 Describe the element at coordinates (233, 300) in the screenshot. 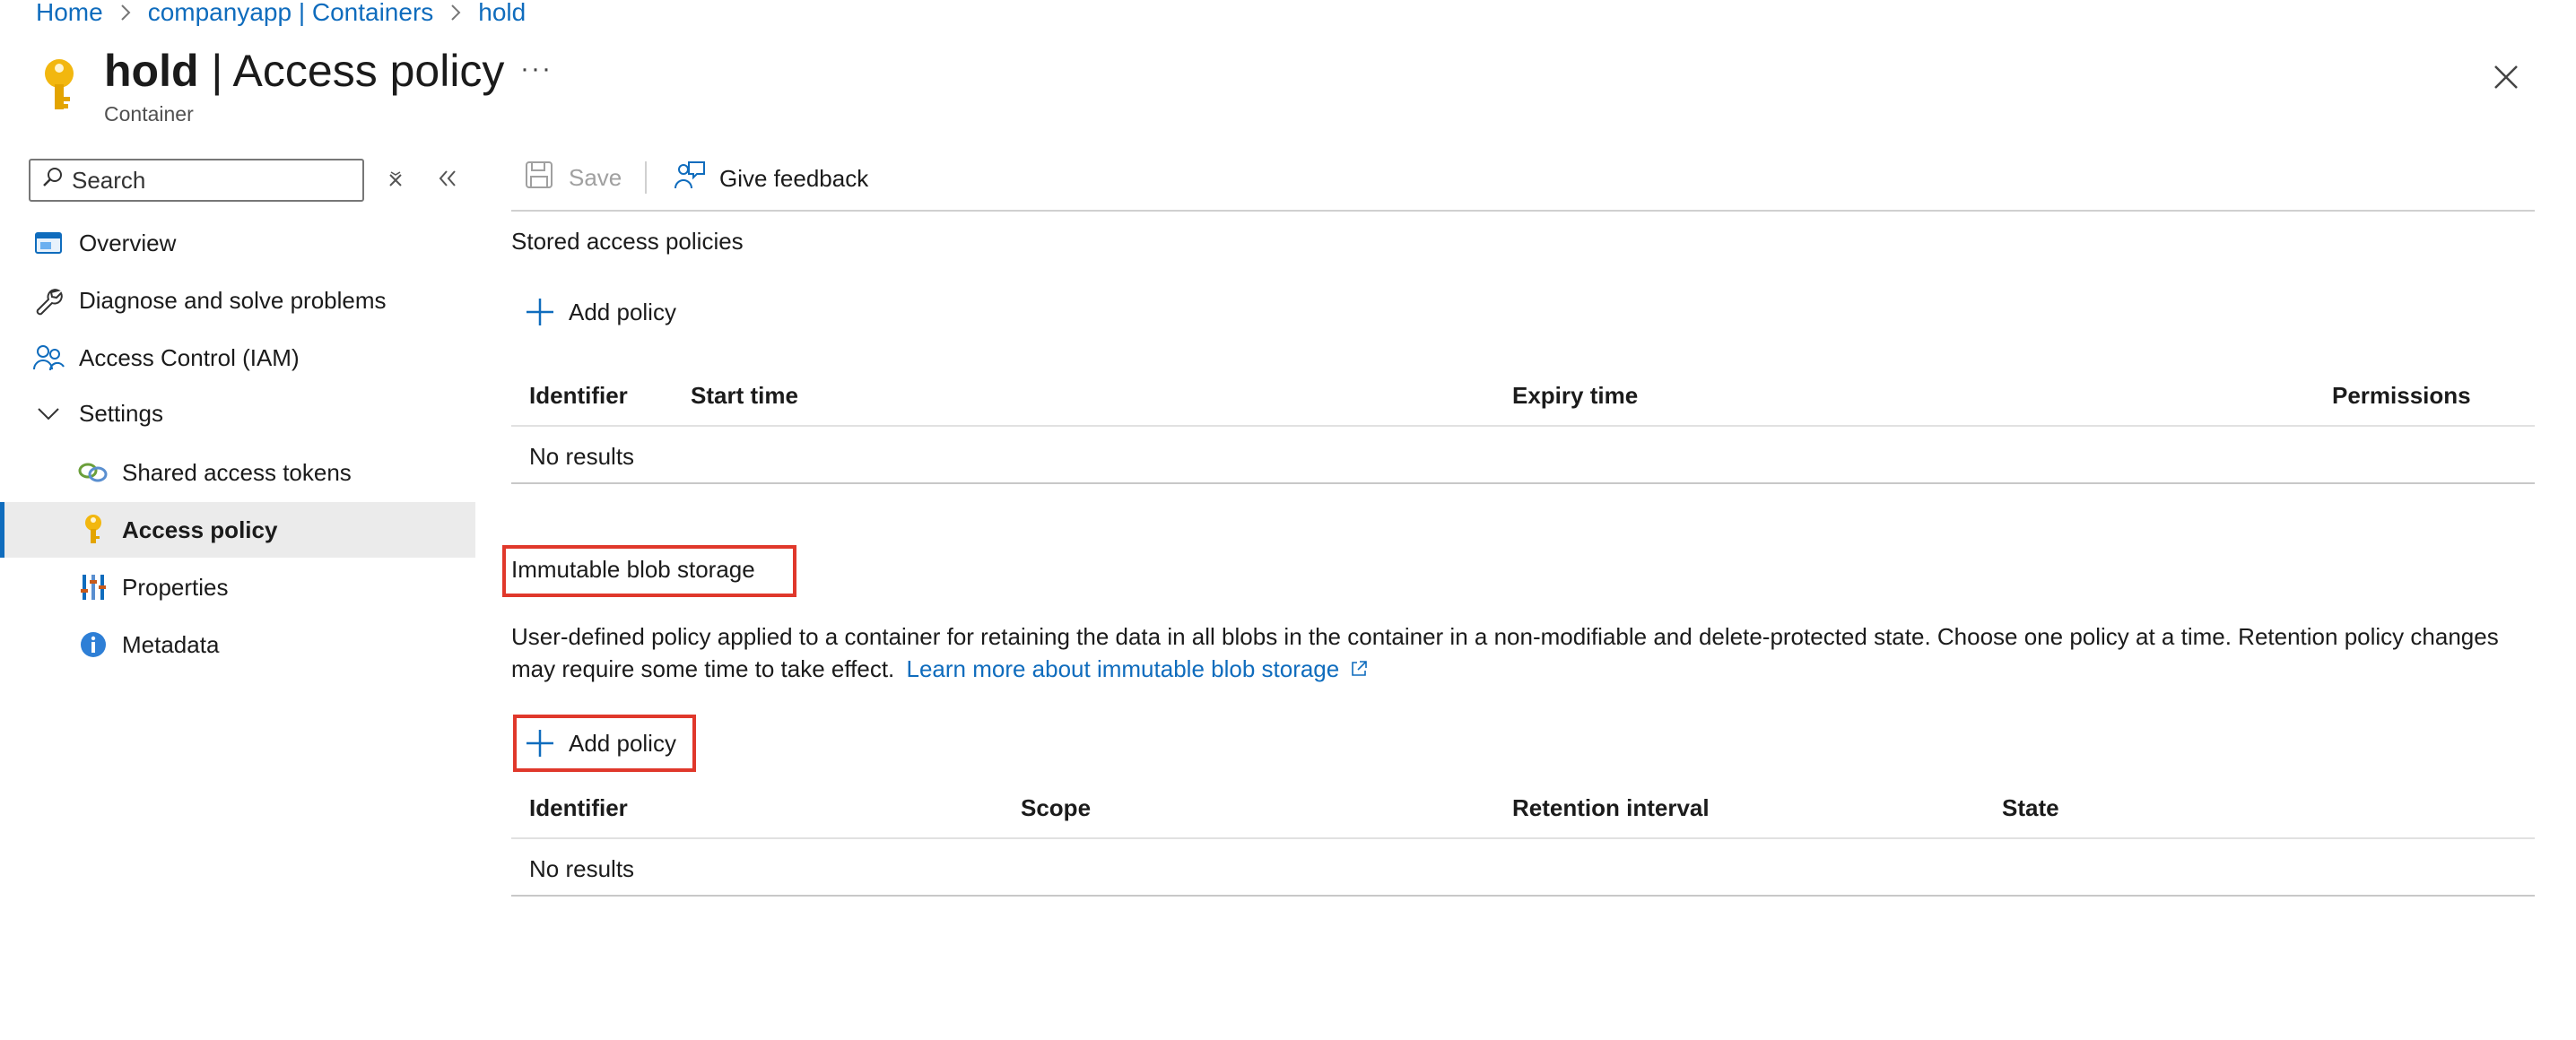

I see `sidebar-item-label: Diagnose and solve problems` at that location.